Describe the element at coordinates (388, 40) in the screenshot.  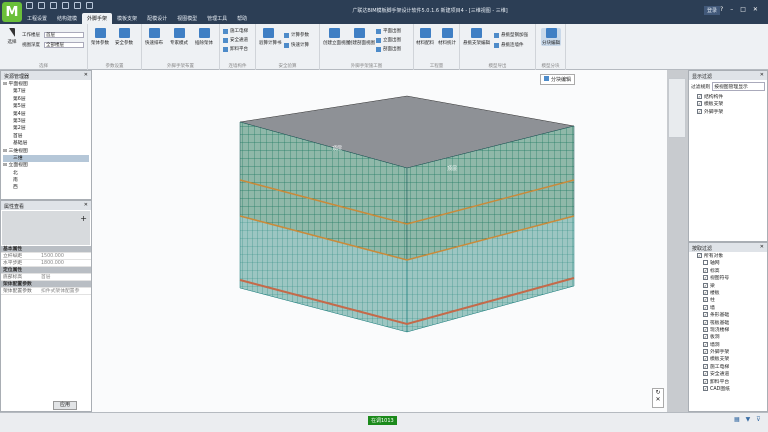
I see `elevation-drawing-button: 立面出图` at that location.